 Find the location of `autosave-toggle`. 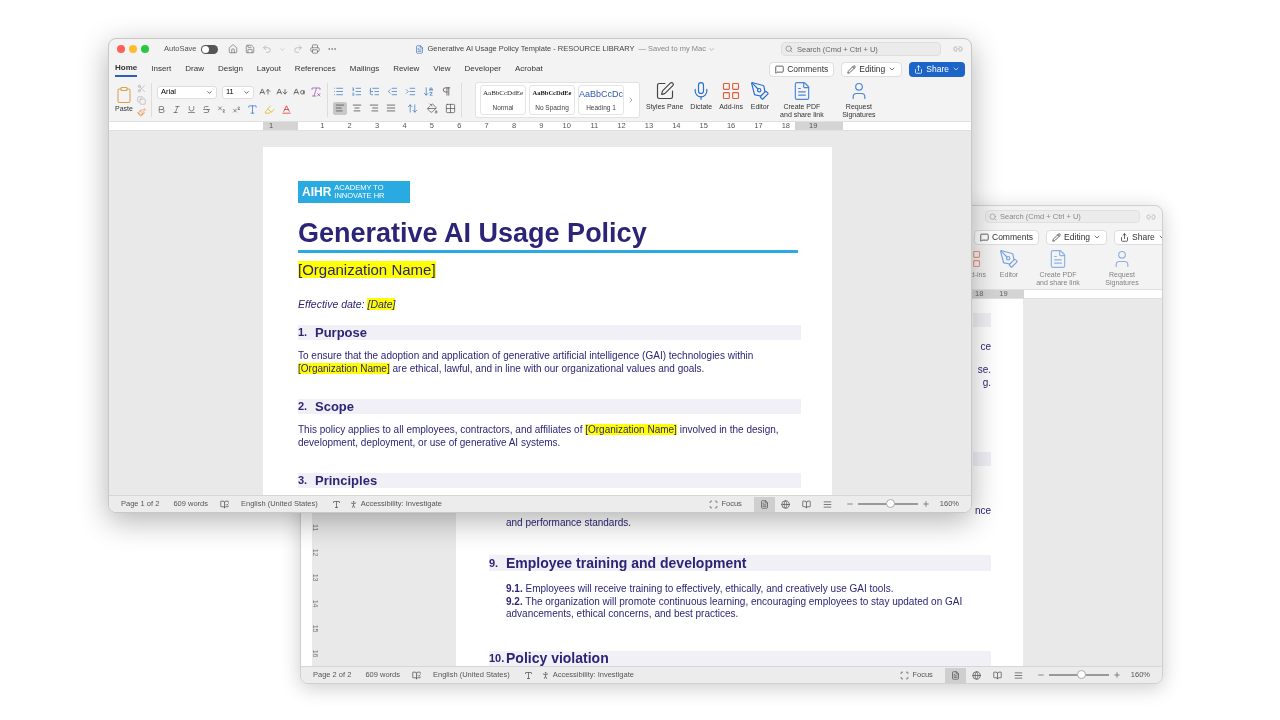

autosave-toggle is located at coordinates (209, 49).